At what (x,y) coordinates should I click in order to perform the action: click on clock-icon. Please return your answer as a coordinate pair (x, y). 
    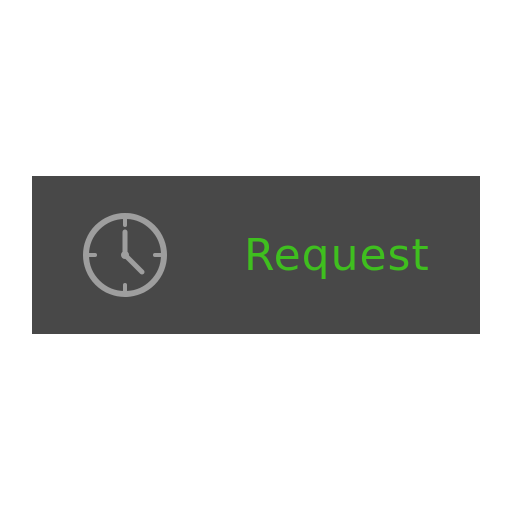
    Looking at the image, I should click on (125, 255).